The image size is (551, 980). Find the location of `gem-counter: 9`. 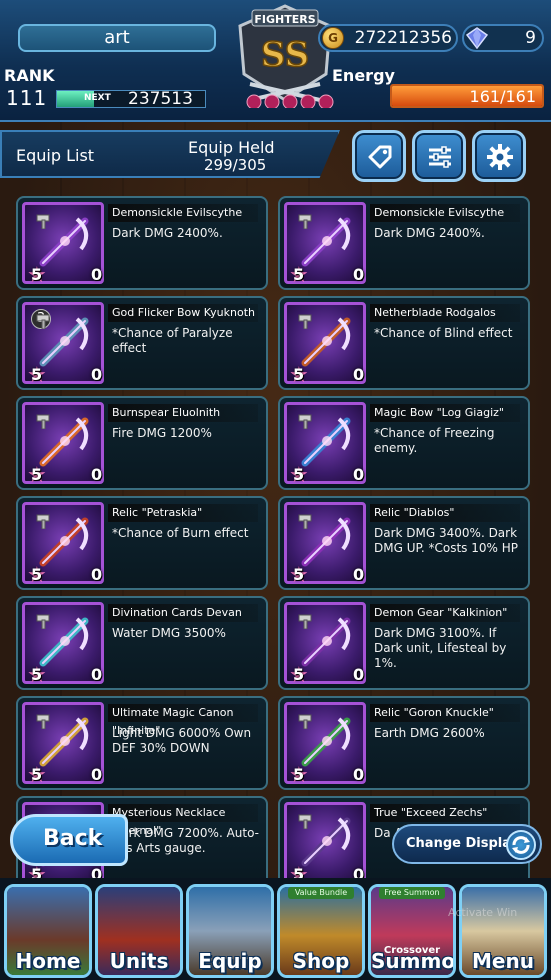

gem-counter: 9 is located at coordinates (503, 38).